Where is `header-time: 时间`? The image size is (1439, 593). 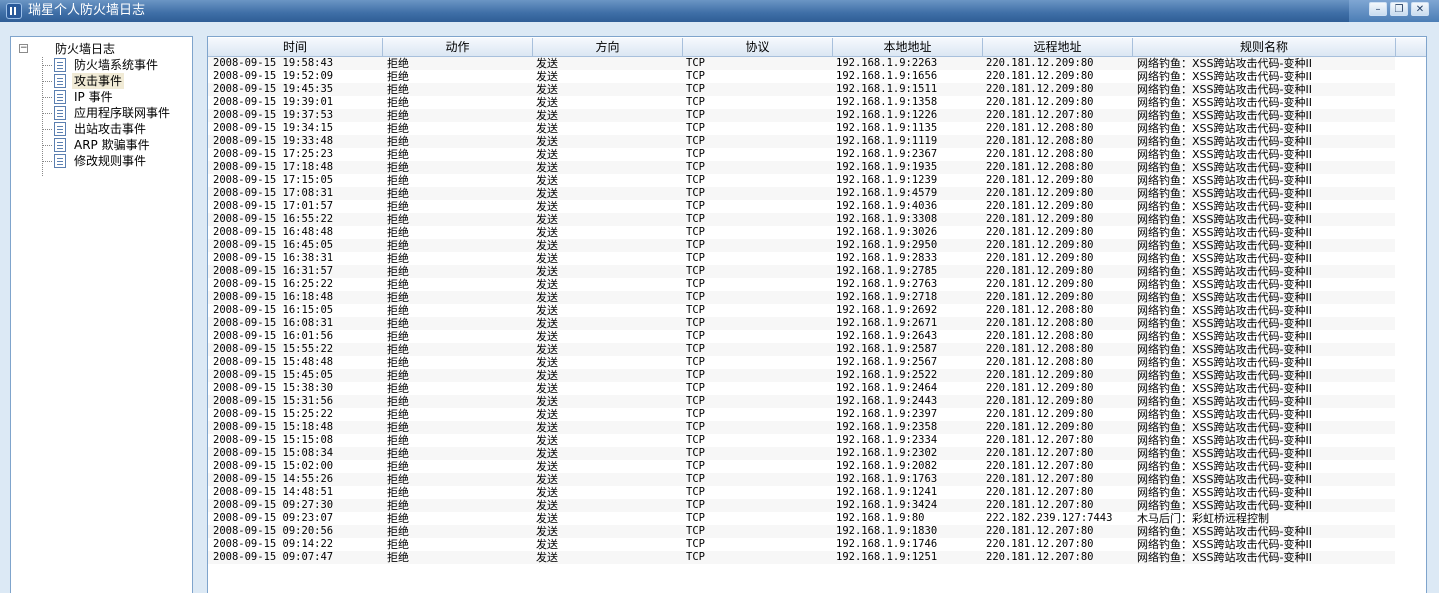
header-time: 时间 is located at coordinates (295, 47).